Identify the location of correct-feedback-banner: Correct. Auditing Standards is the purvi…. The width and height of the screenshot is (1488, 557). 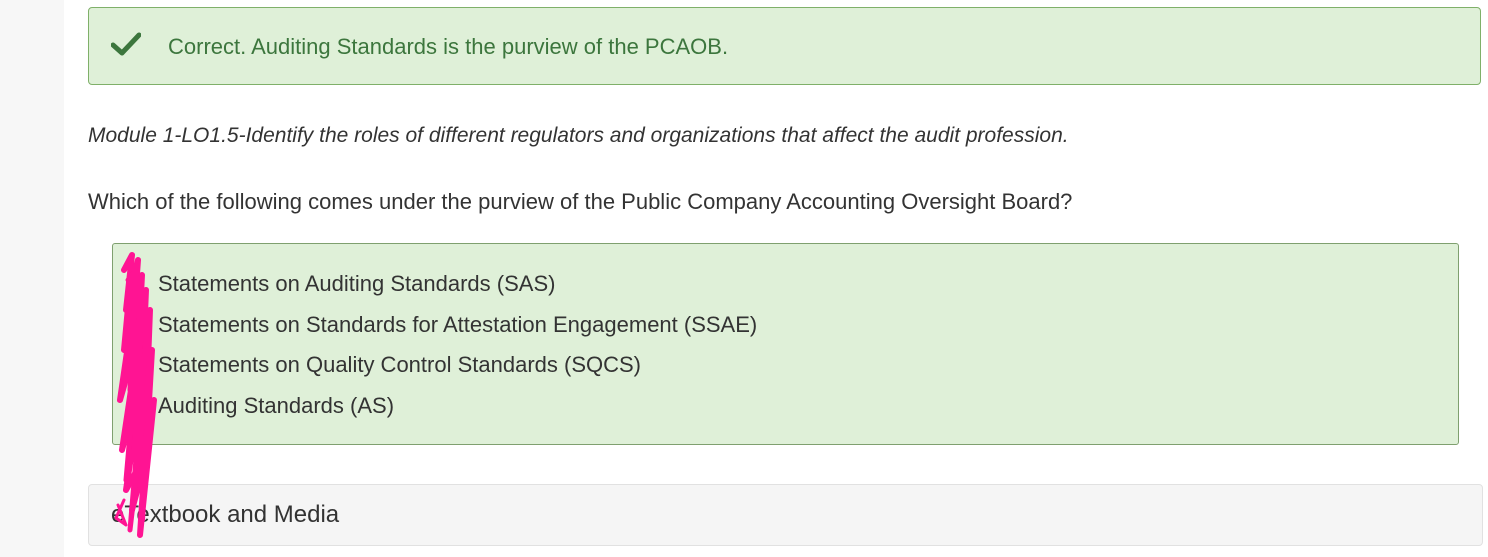
(784, 46).